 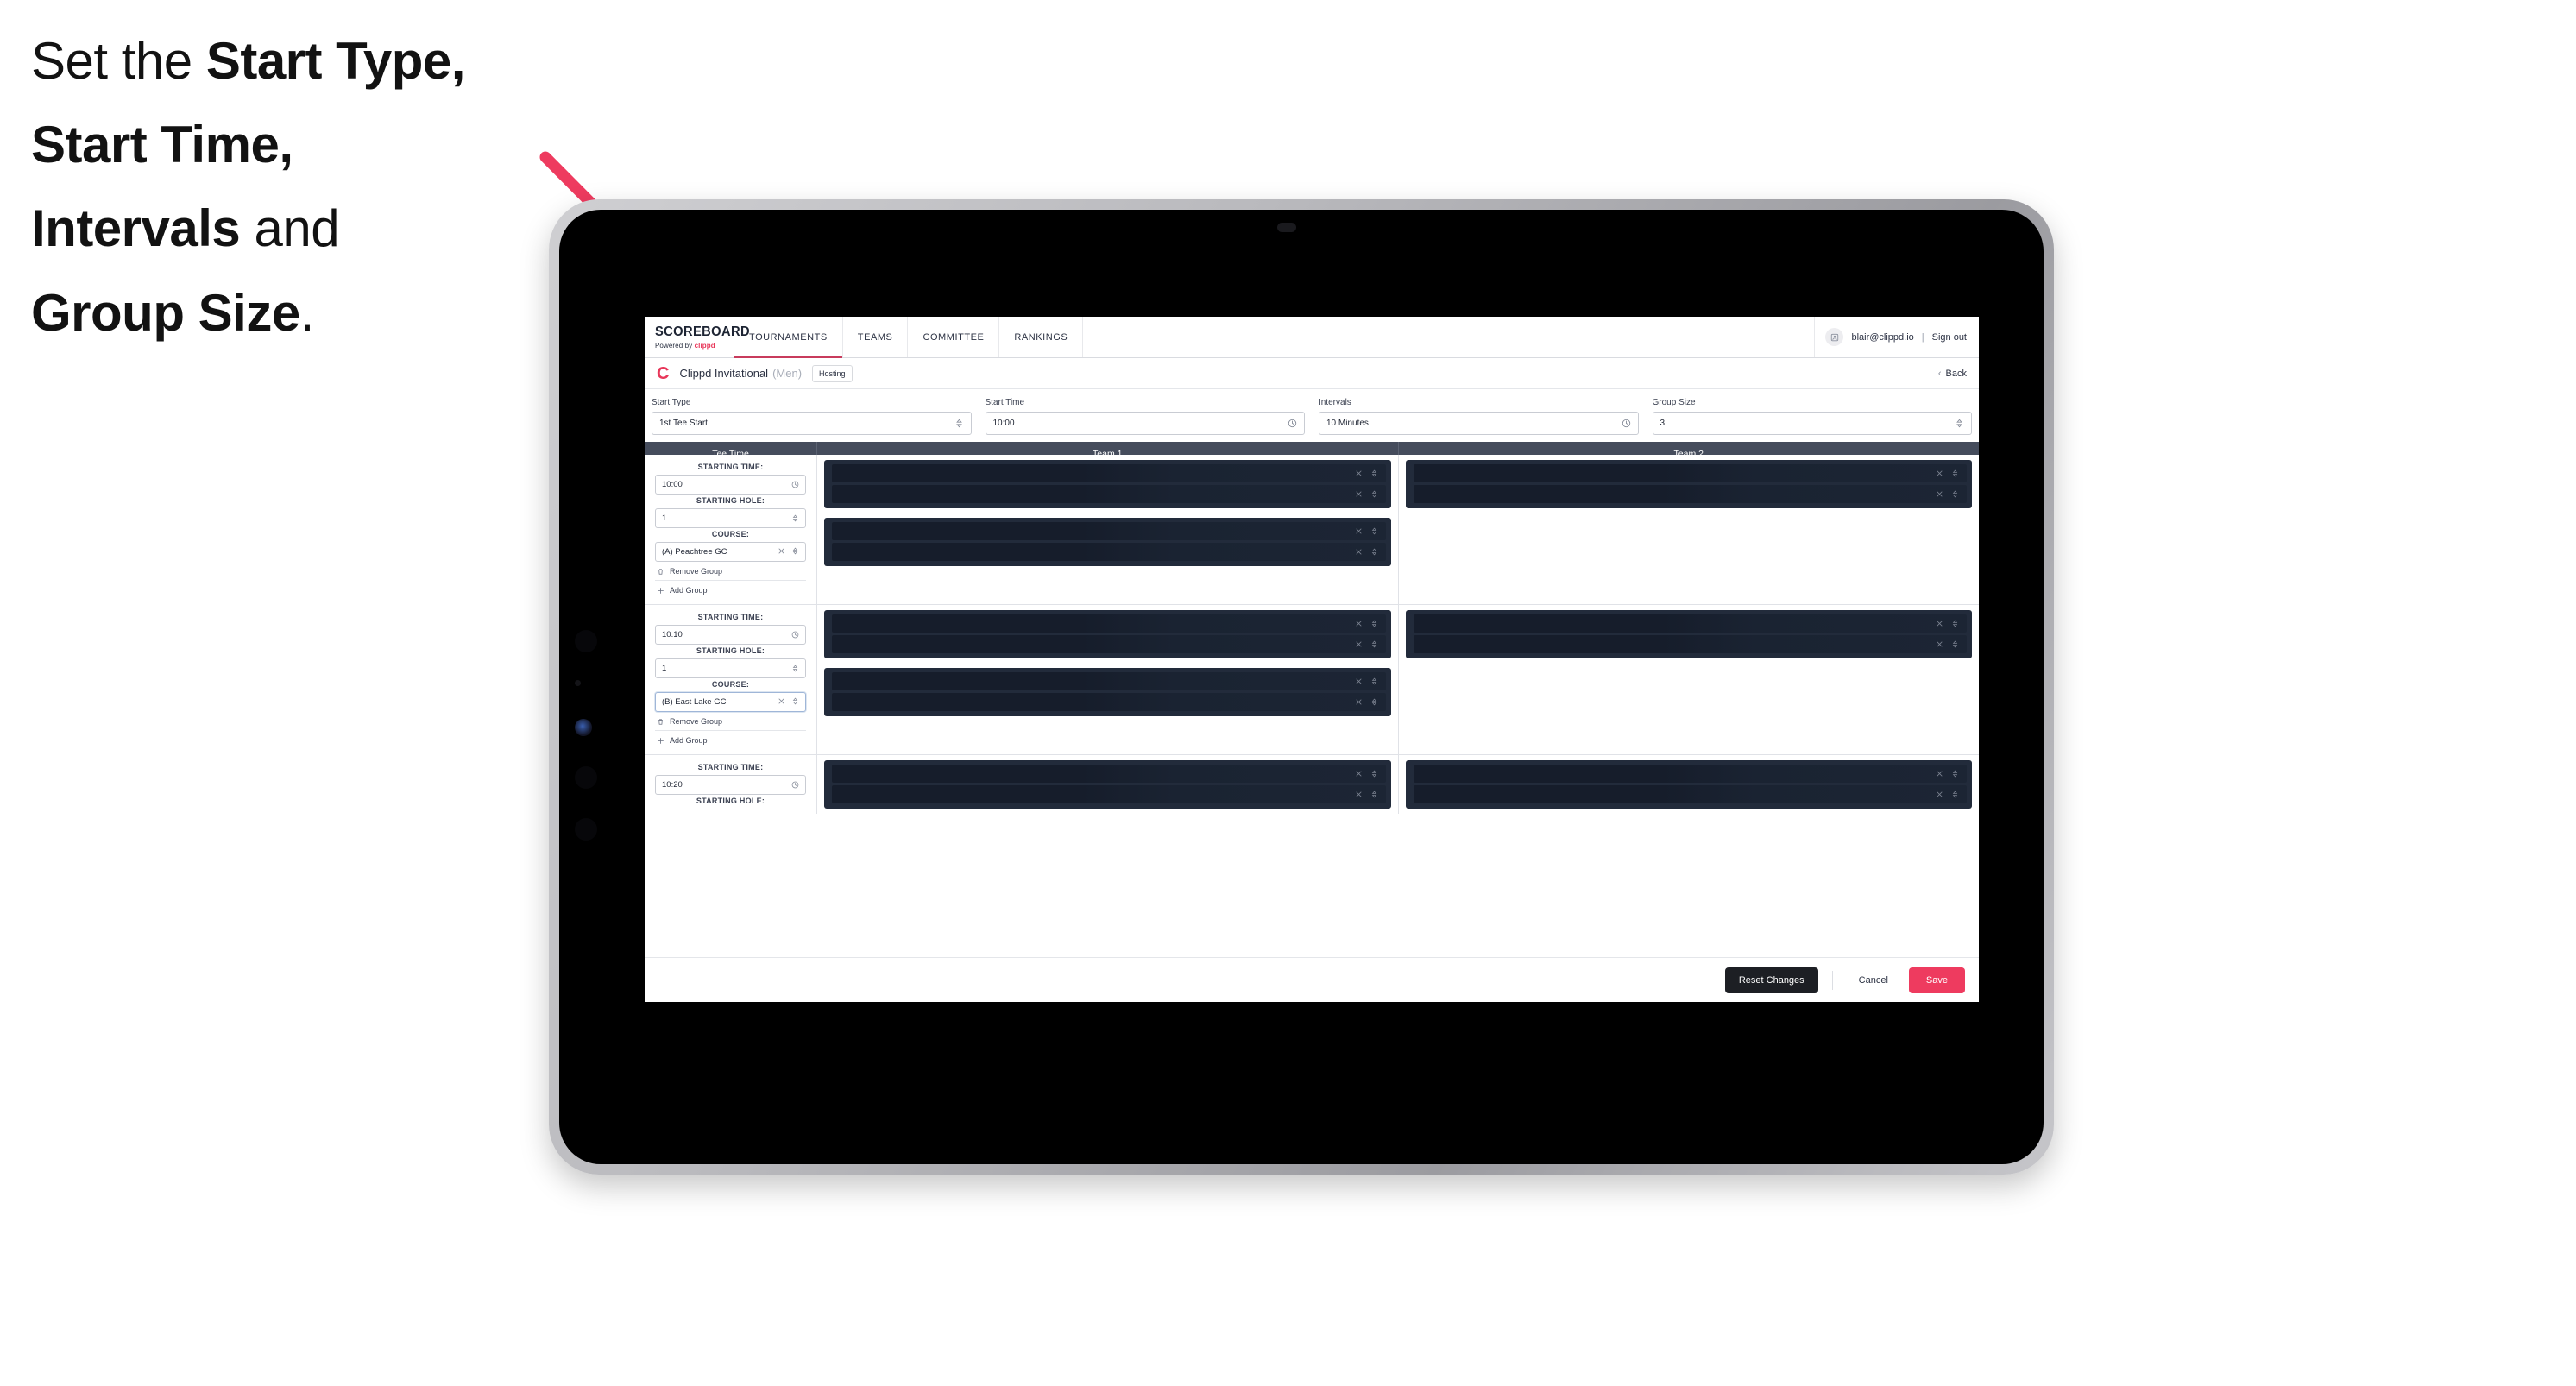 I want to click on camera-lens-icon, so click(x=586, y=641).